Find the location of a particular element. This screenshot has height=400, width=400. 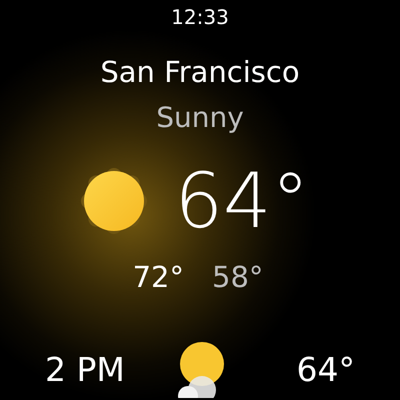

clock-time: 12:33 is located at coordinates (200, 17).